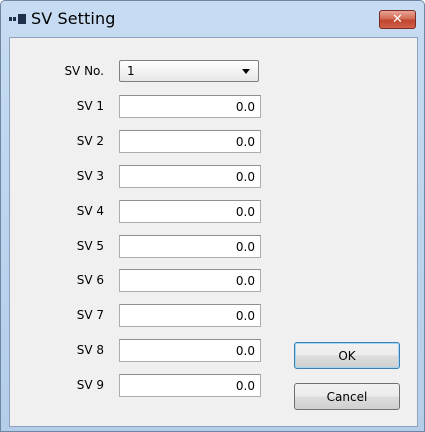 This screenshot has height=432, width=425. I want to click on chevron-down-icon, so click(246, 71).